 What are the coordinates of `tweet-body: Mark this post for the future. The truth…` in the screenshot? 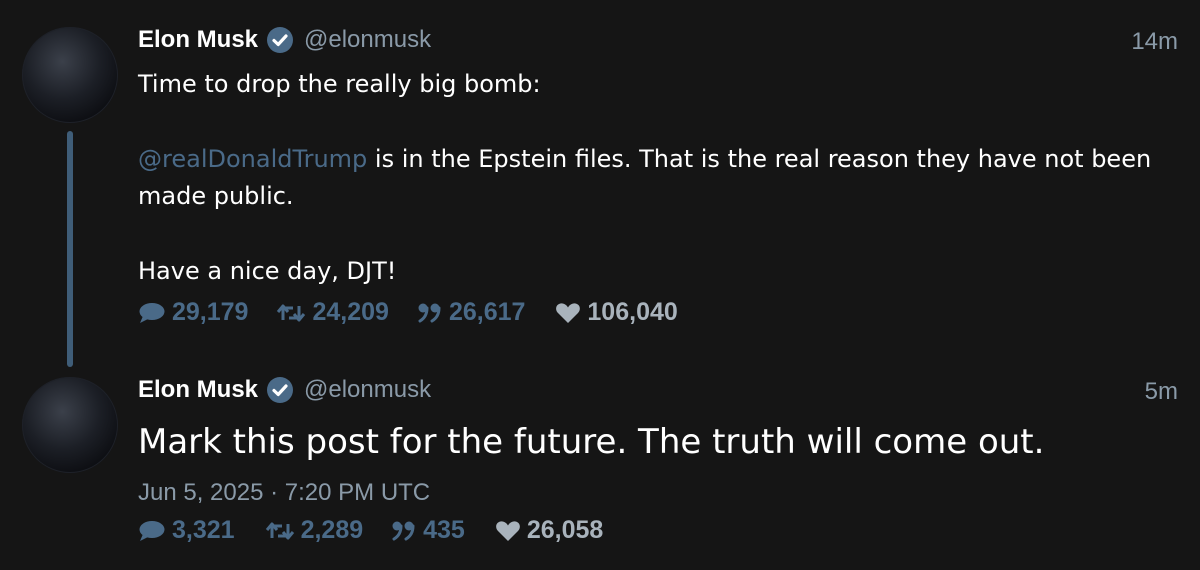 It's located at (591, 442).